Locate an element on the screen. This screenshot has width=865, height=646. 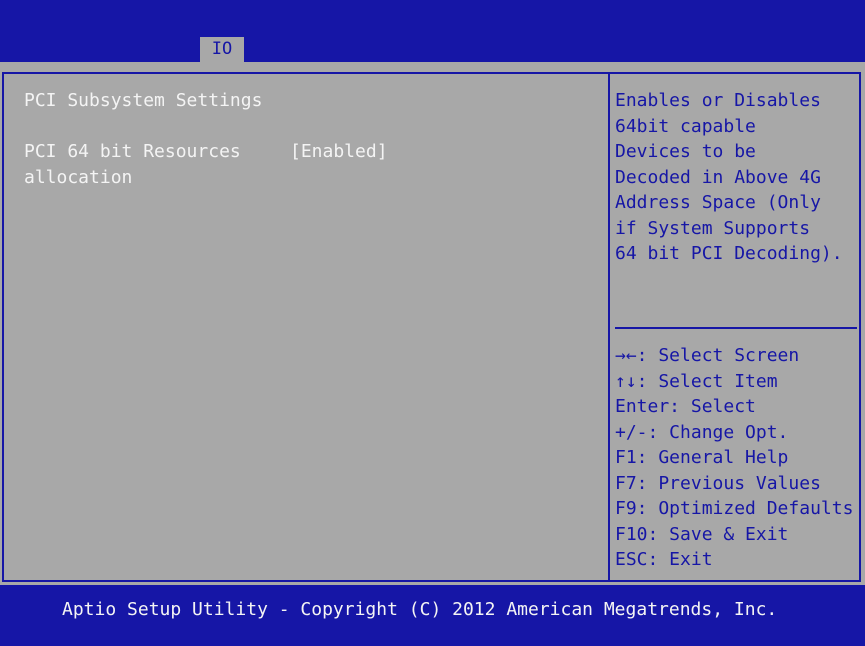
help-line: Address Space (Only is located at coordinates (718, 202).